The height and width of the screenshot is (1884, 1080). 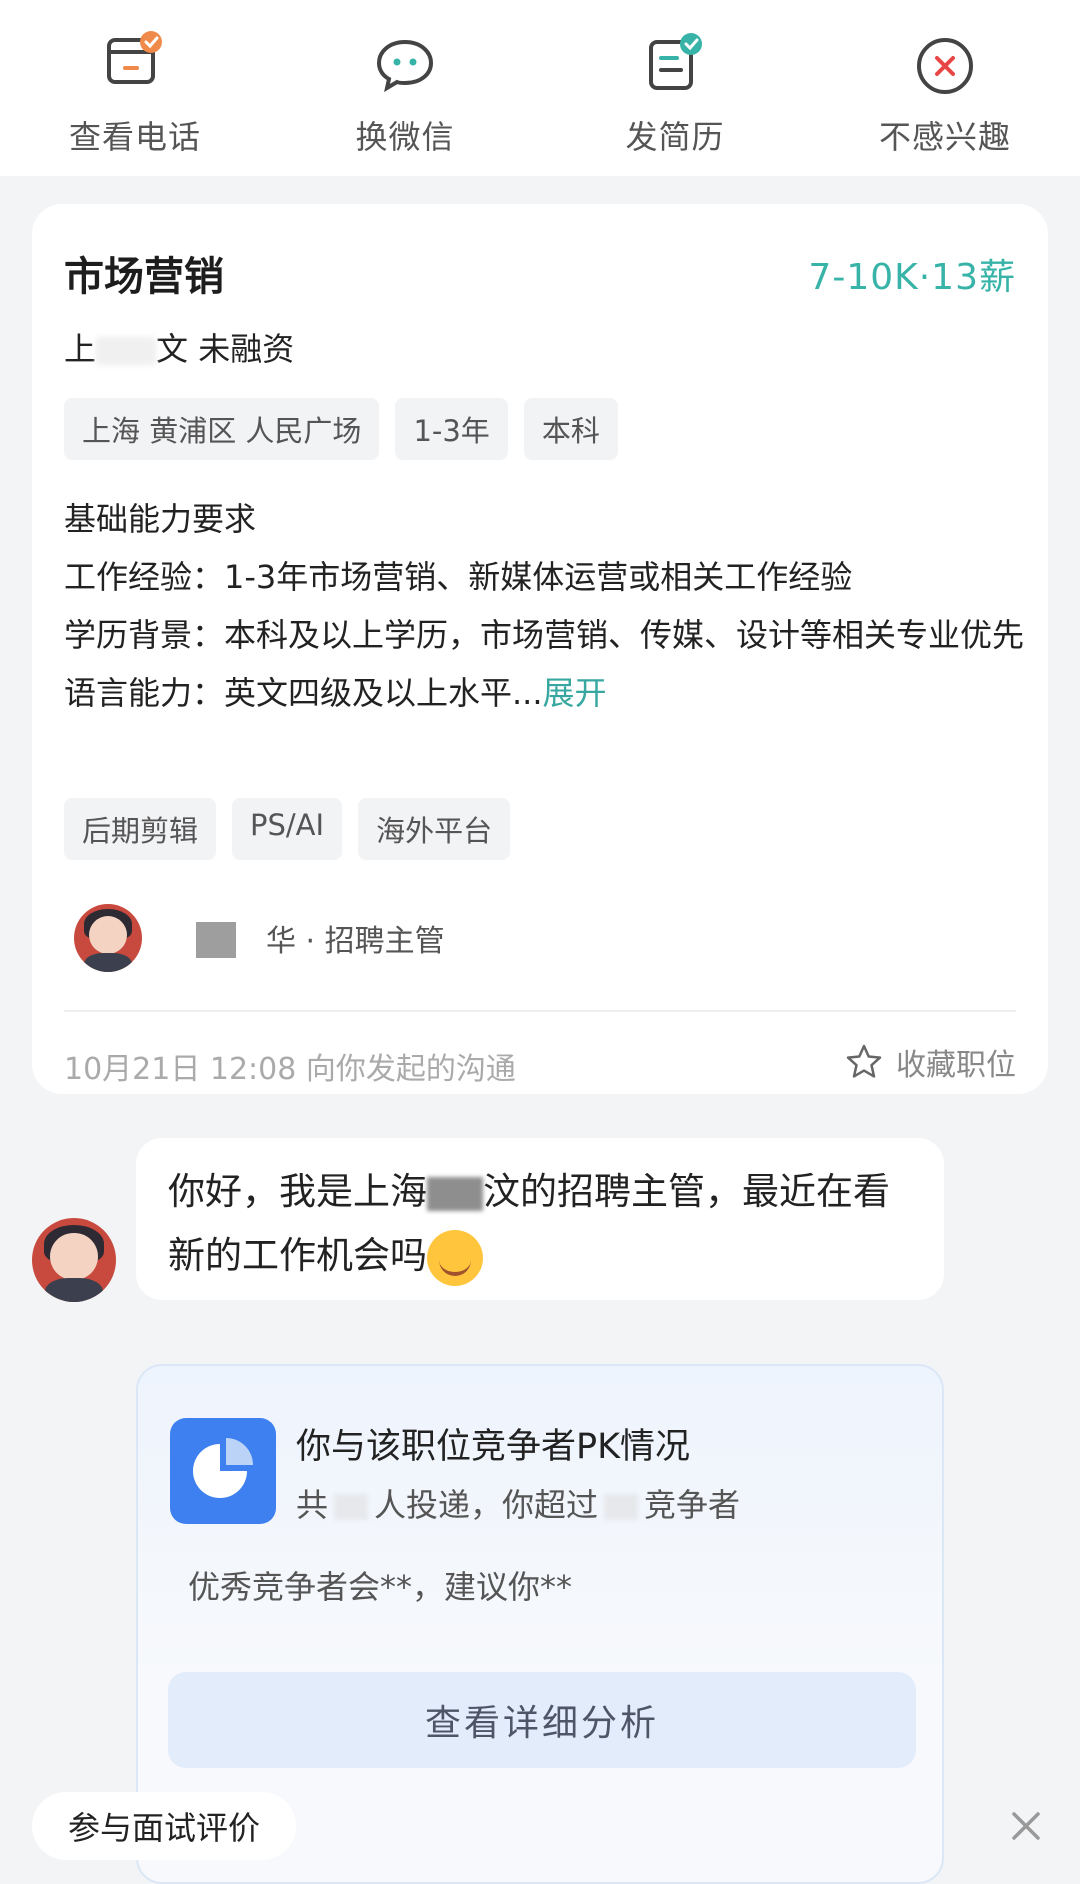 What do you see at coordinates (540, 1011) in the screenshot?
I see `divider` at bounding box center [540, 1011].